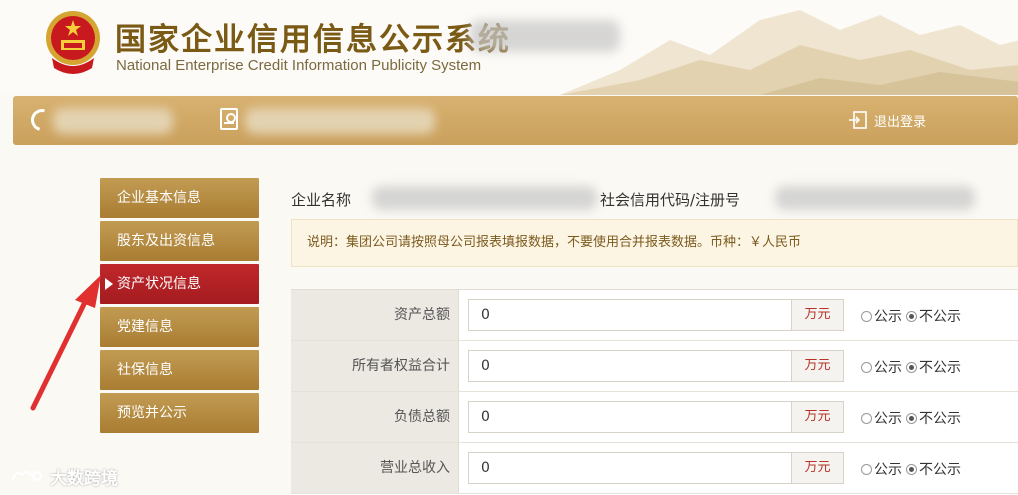 The height and width of the screenshot is (495, 1018). Describe the element at coordinates (145, 370) in the screenshot. I see `sidebar-item-label: 社保信息` at that location.